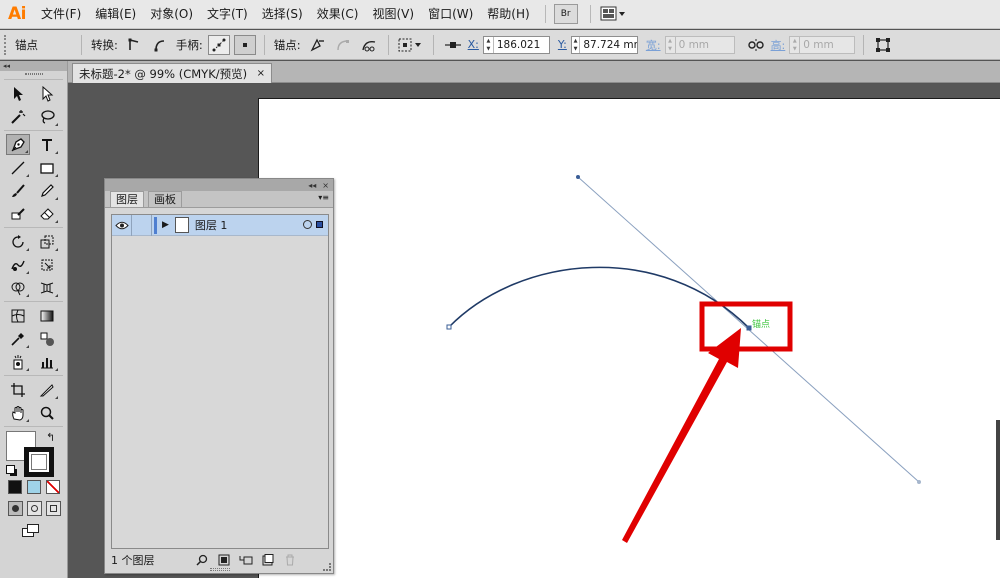  Describe the element at coordinates (163, 73) in the screenshot. I see `document-tab-title: 未标题-2* @ 99% (CMYK/预览)` at that location.